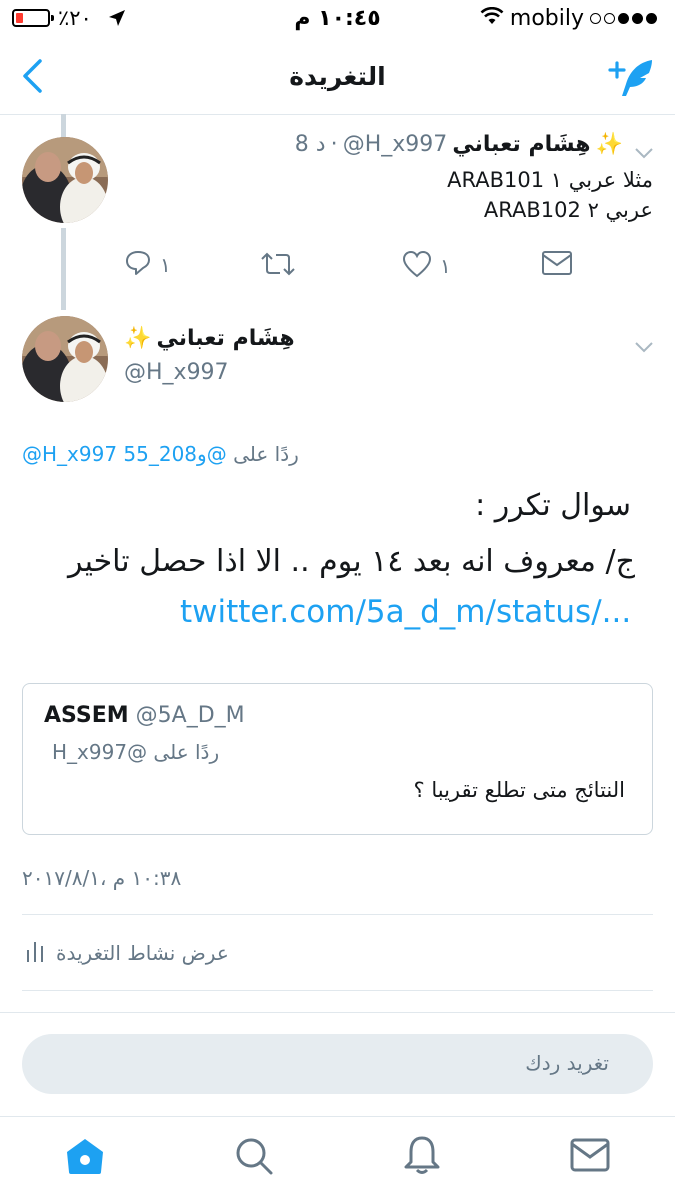  What do you see at coordinates (519, 790) in the screenshot?
I see `quoted-tweet-text: النتائج متى تطلع تقريبا ؟` at bounding box center [519, 790].